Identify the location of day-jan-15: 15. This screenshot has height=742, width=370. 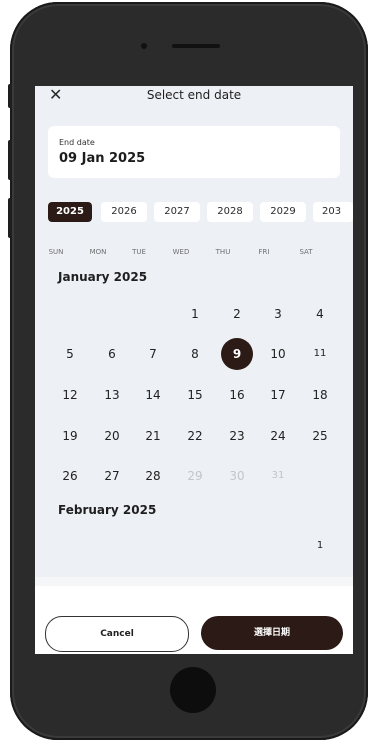
(195, 395).